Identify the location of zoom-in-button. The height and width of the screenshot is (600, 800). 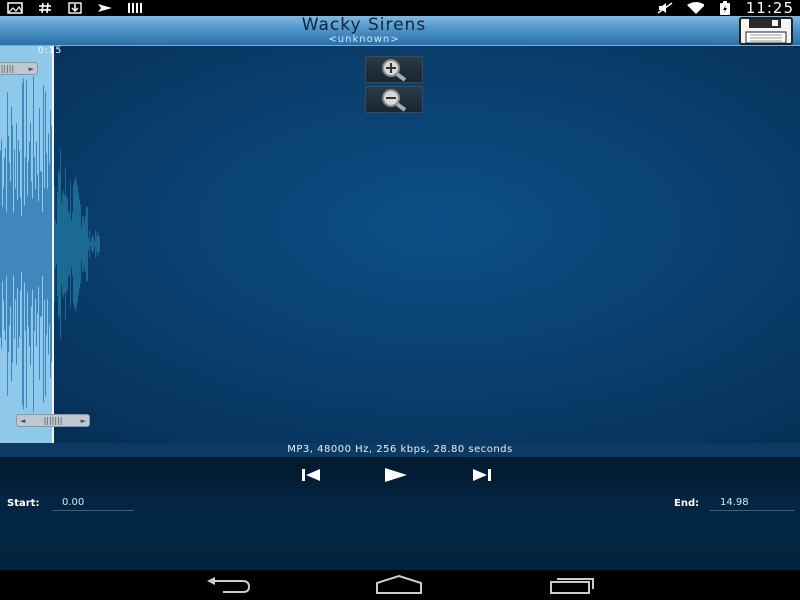
(394, 69).